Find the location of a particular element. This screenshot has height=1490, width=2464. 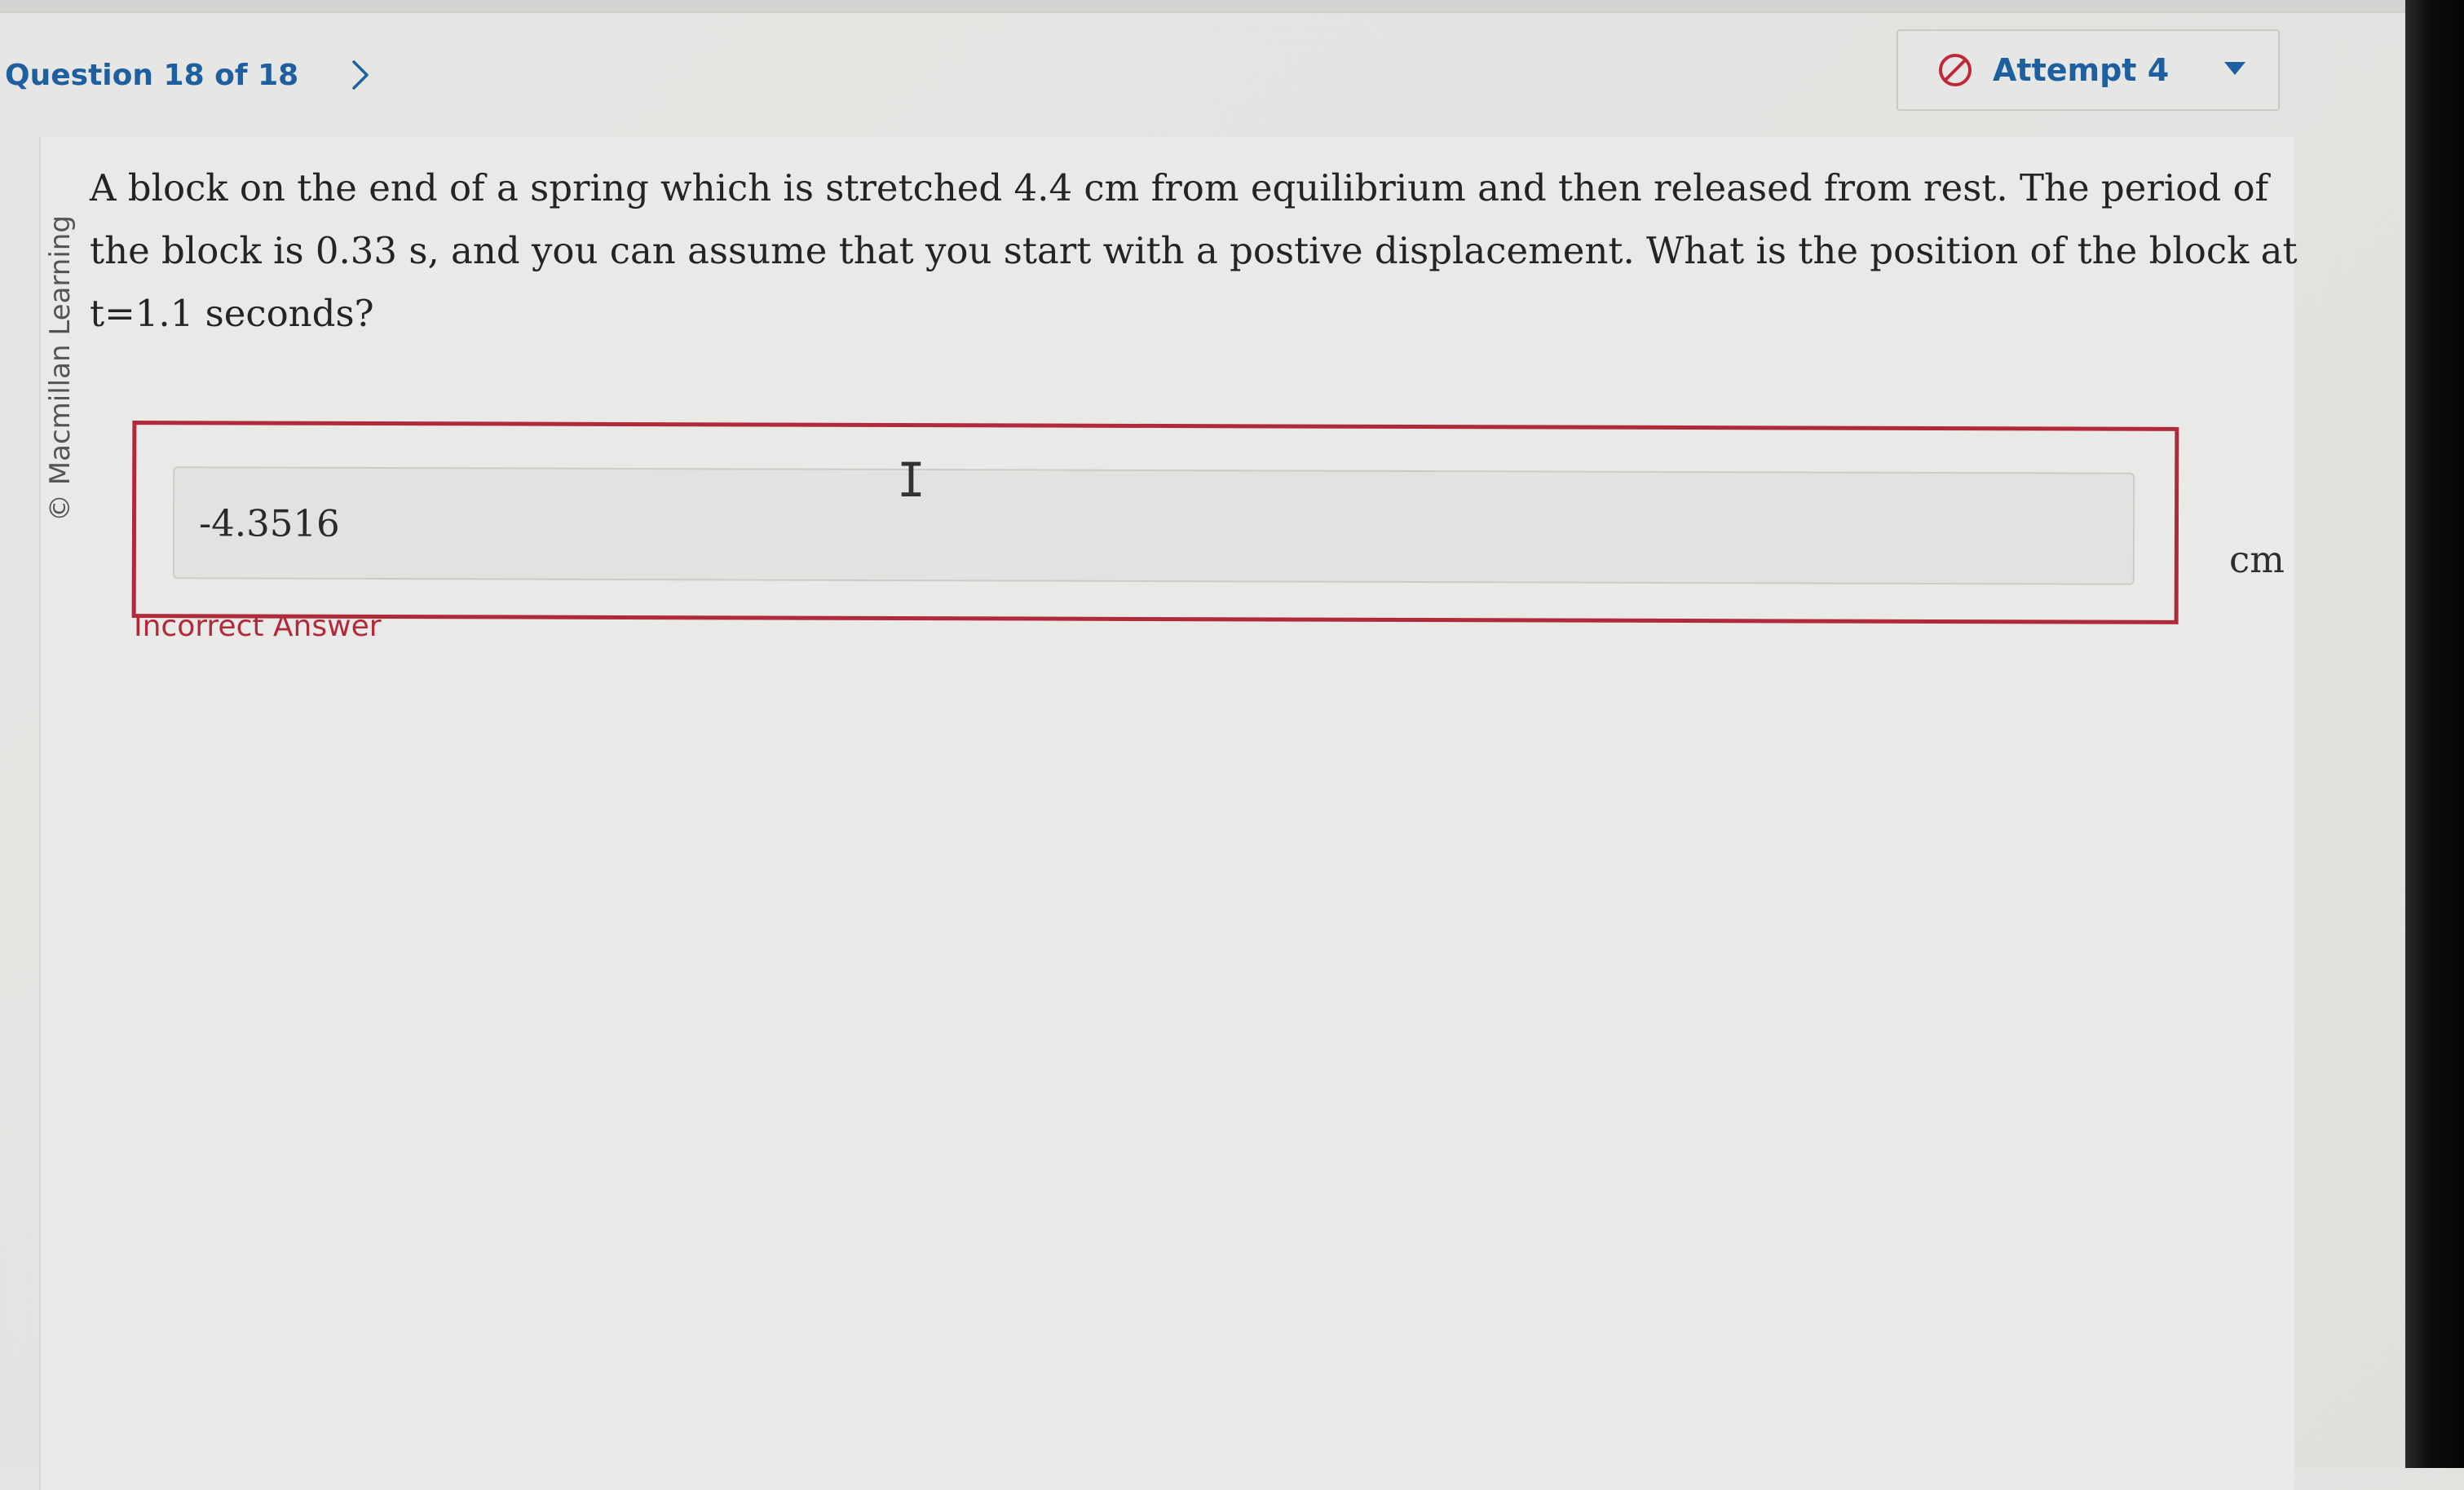

attempt-dropdown: Attempt 4 is located at coordinates (2088, 70).